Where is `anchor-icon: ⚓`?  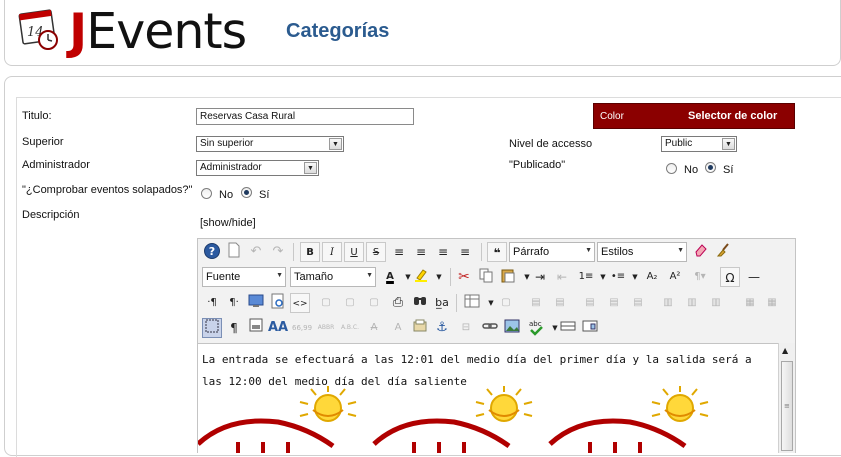
anchor-icon: ⚓ is located at coordinates (442, 328).